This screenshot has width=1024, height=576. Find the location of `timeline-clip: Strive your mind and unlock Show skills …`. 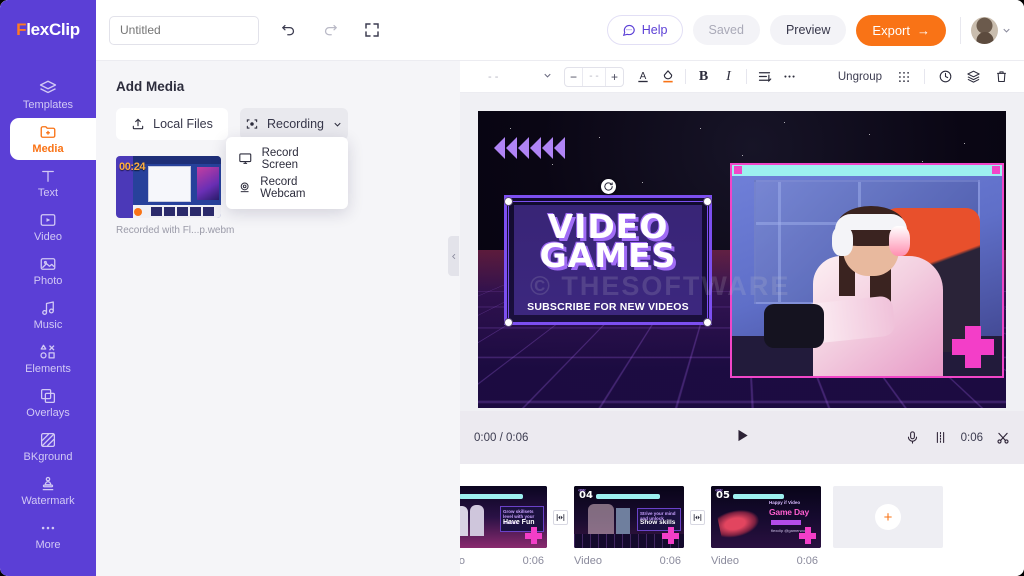

timeline-clip: Strive your mind and unlock Show skills … is located at coordinates (629, 526).